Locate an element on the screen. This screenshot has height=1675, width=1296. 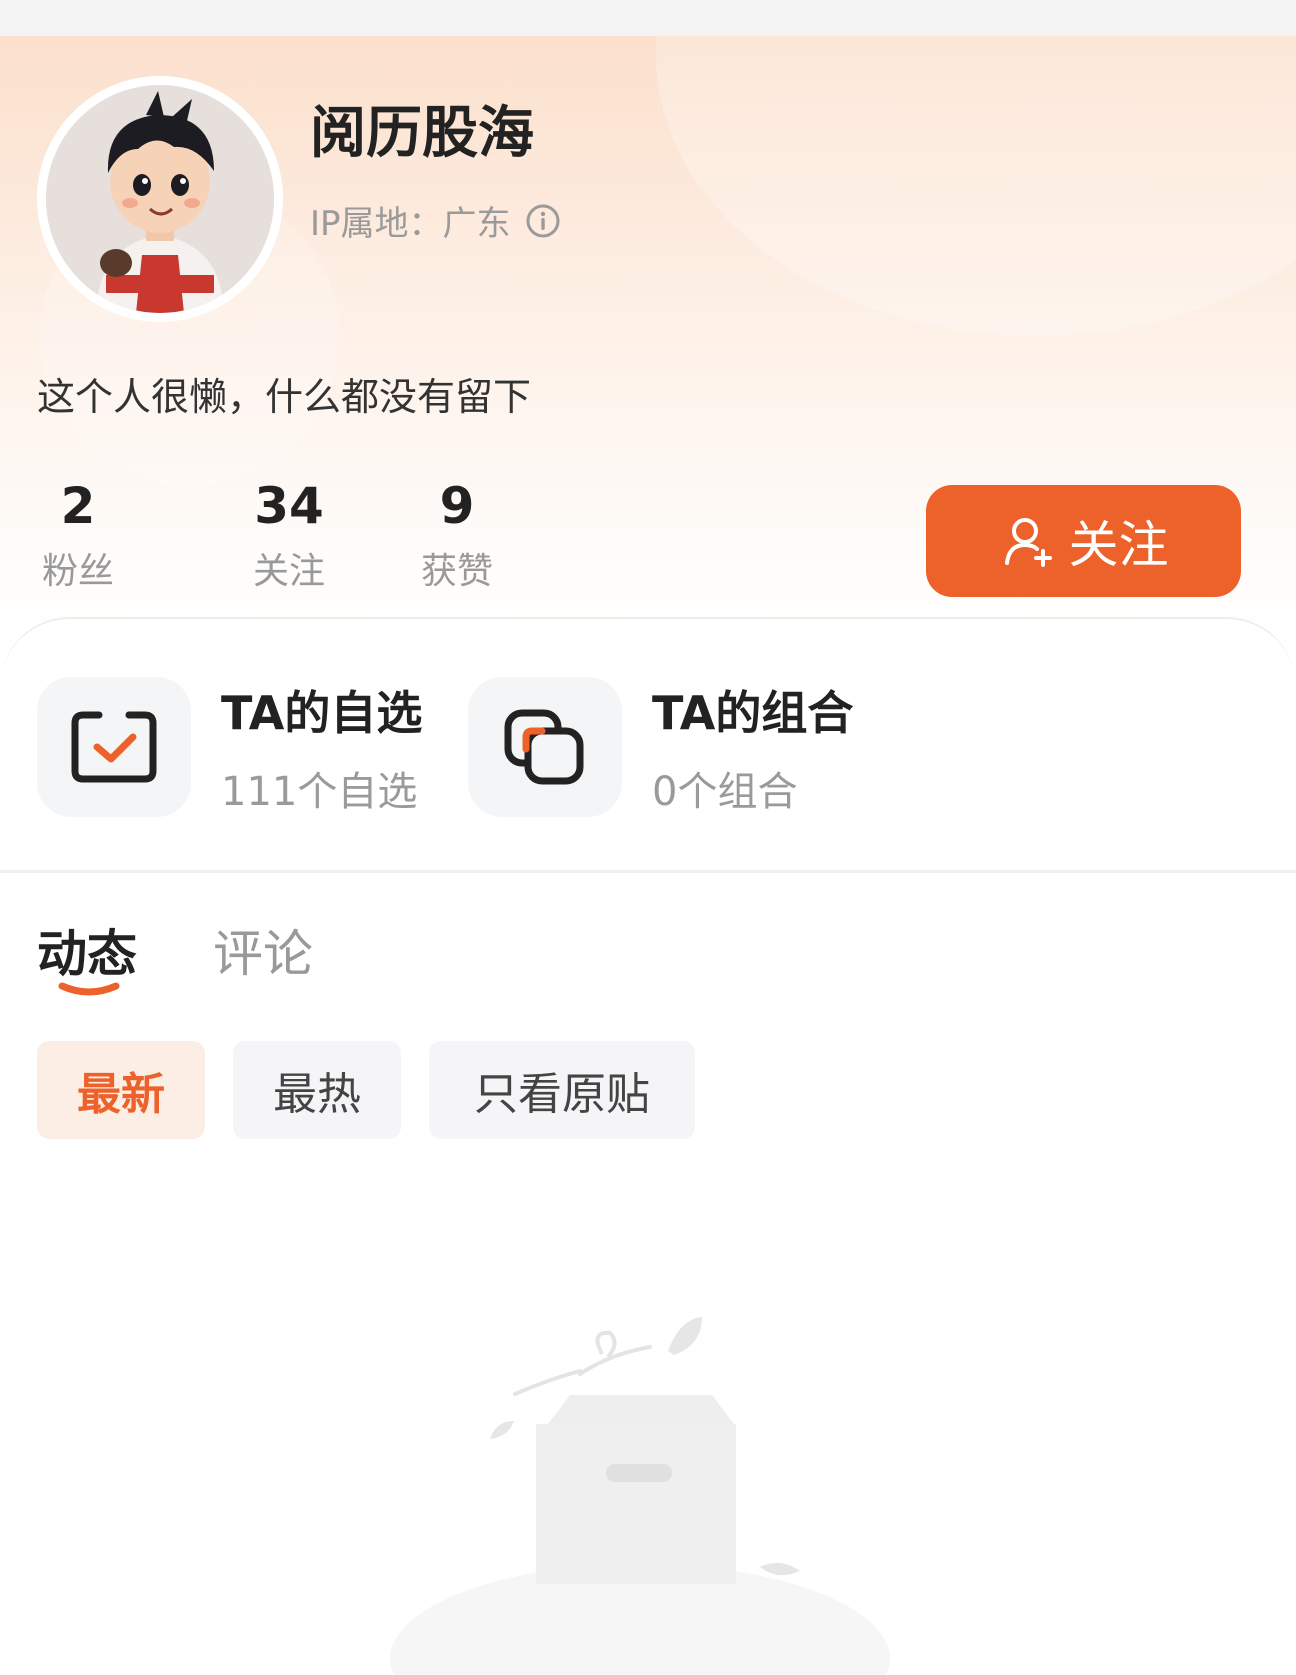
follow-button: 关注 is located at coordinates (1083, 541).